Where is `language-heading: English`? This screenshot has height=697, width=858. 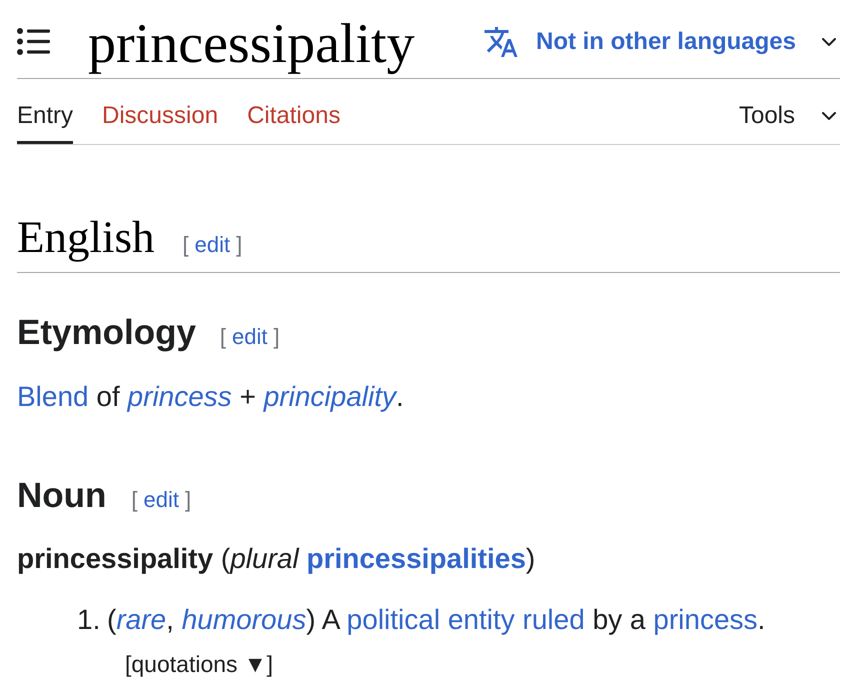
language-heading: English is located at coordinates (86, 237).